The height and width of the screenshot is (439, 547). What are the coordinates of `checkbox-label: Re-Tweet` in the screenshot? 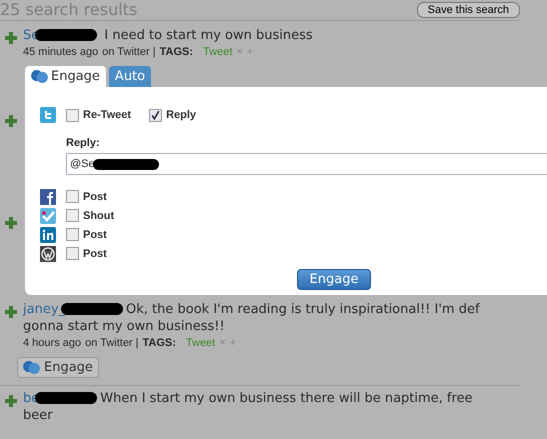 It's located at (107, 115).